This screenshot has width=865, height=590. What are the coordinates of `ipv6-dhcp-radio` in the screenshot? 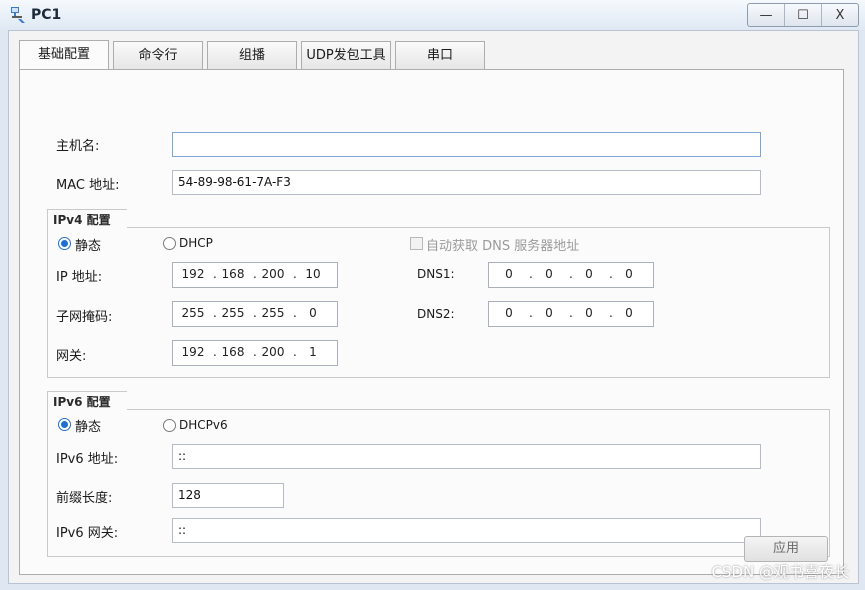 It's located at (169, 425).